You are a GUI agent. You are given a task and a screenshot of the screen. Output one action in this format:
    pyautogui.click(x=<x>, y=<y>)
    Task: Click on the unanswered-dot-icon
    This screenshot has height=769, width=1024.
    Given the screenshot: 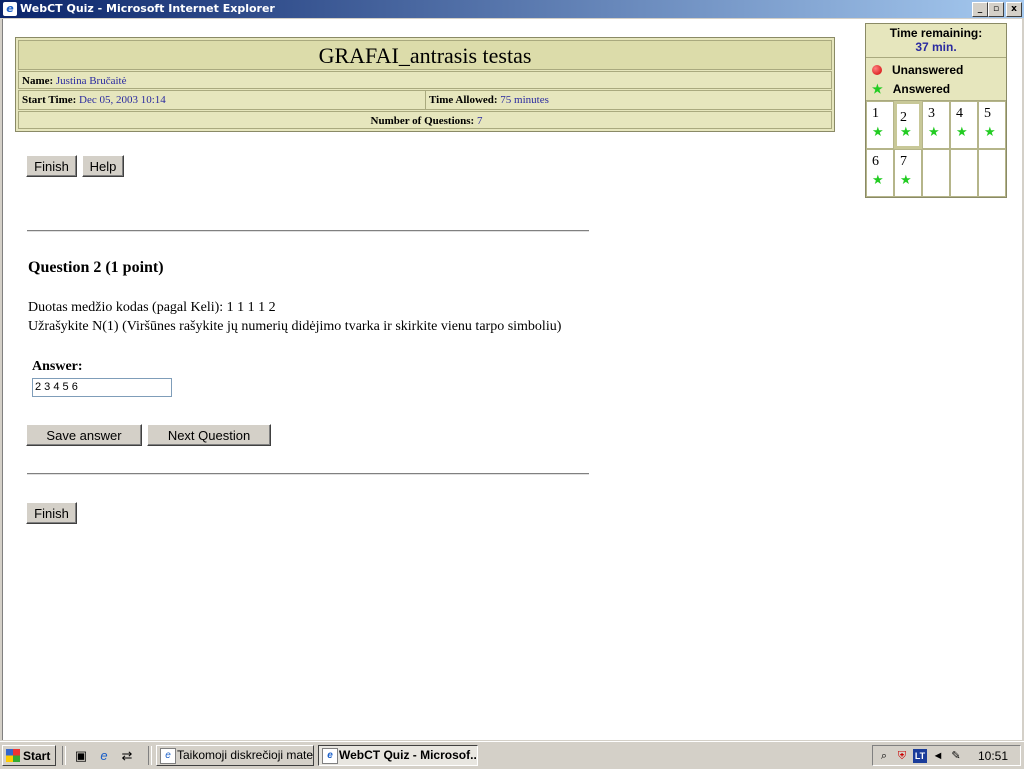 What is the action you would take?
    pyautogui.click(x=877, y=69)
    